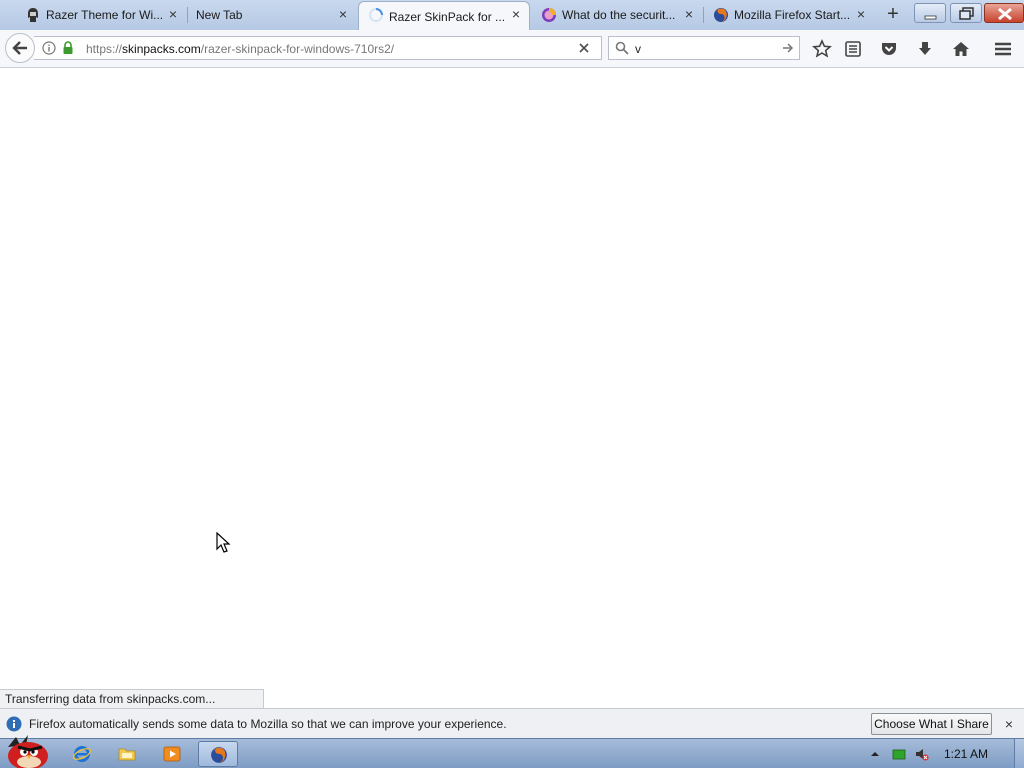 This screenshot has width=1024, height=768. Describe the element at coordinates (68, 48) in the screenshot. I see `lock-icon` at that location.